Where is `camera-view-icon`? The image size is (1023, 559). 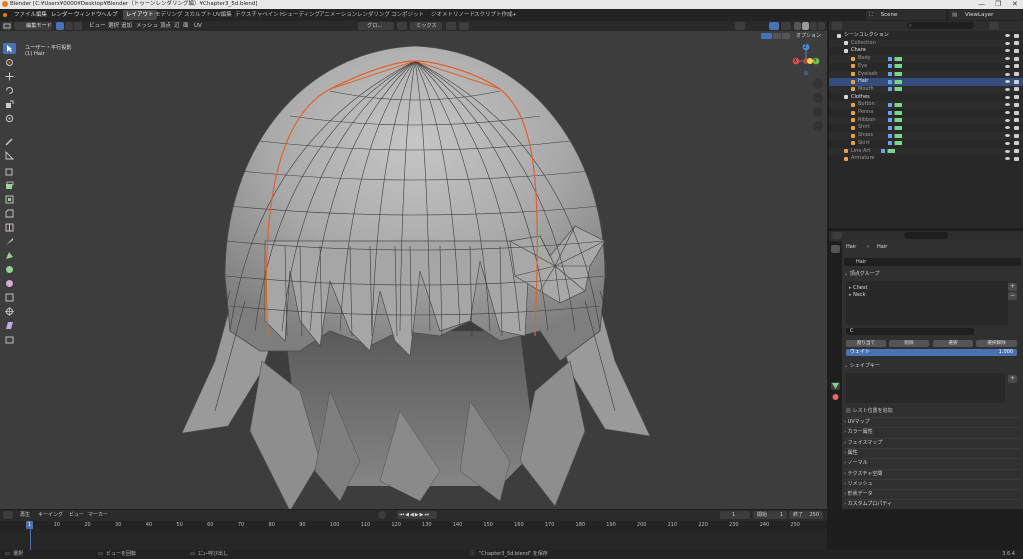
camera-view-icon is located at coordinates (818, 112).